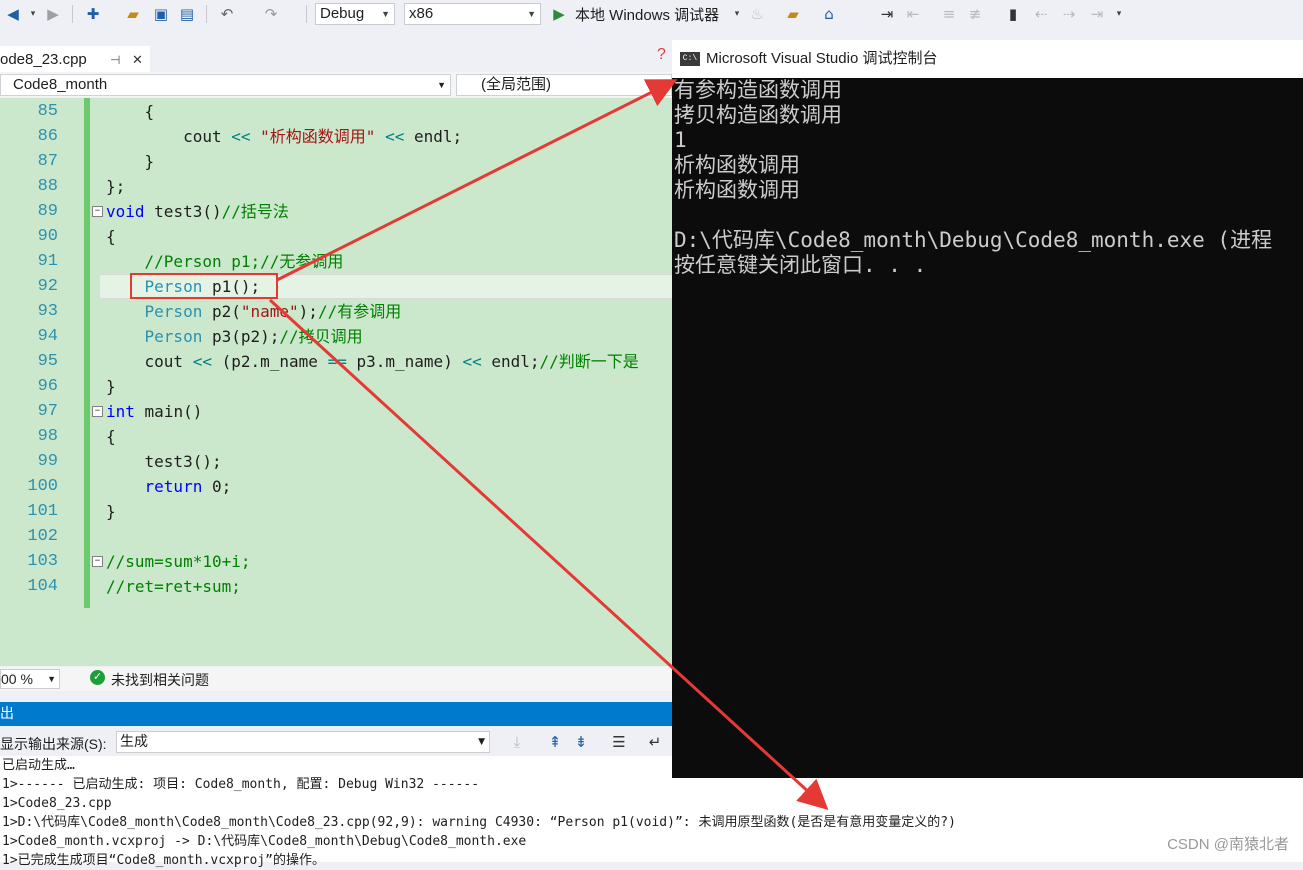  I want to click on line-number: 92, so click(47, 286).